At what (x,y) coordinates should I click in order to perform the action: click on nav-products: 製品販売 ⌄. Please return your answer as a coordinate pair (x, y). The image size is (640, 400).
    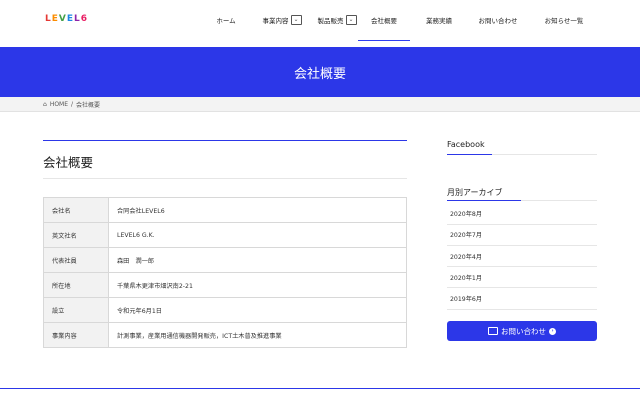
    Looking at the image, I should click on (337, 20).